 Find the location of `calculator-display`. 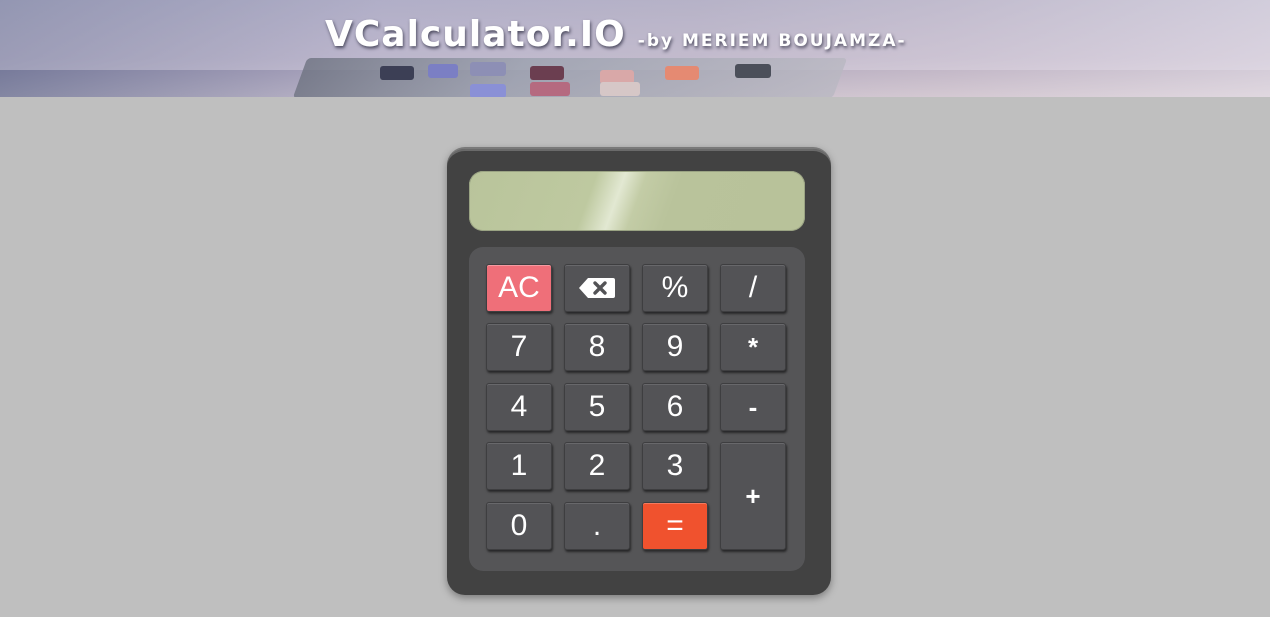

calculator-display is located at coordinates (637, 201).